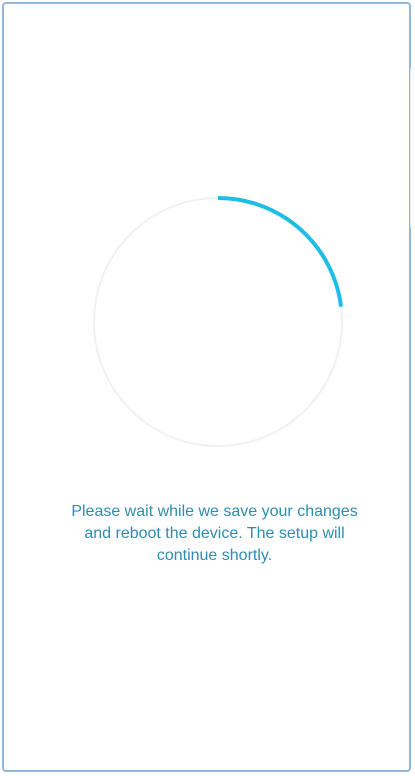 The height and width of the screenshot is (776, 415). I want to click on status-message-line-1: Please wait while we save your changes, so click(214, 511).